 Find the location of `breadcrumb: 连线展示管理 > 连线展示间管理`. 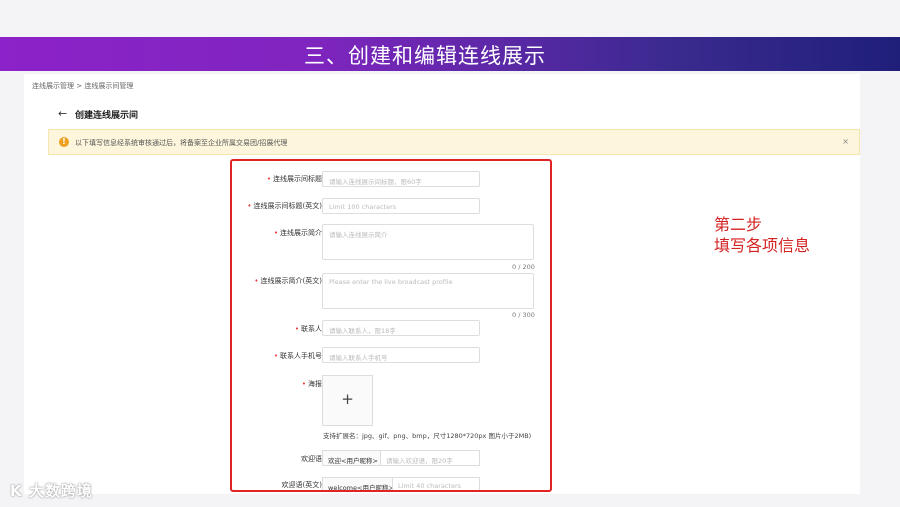

breadcrumb: 连线展示管理 > 连线展示间管理 is located at coordinates (82, 86).